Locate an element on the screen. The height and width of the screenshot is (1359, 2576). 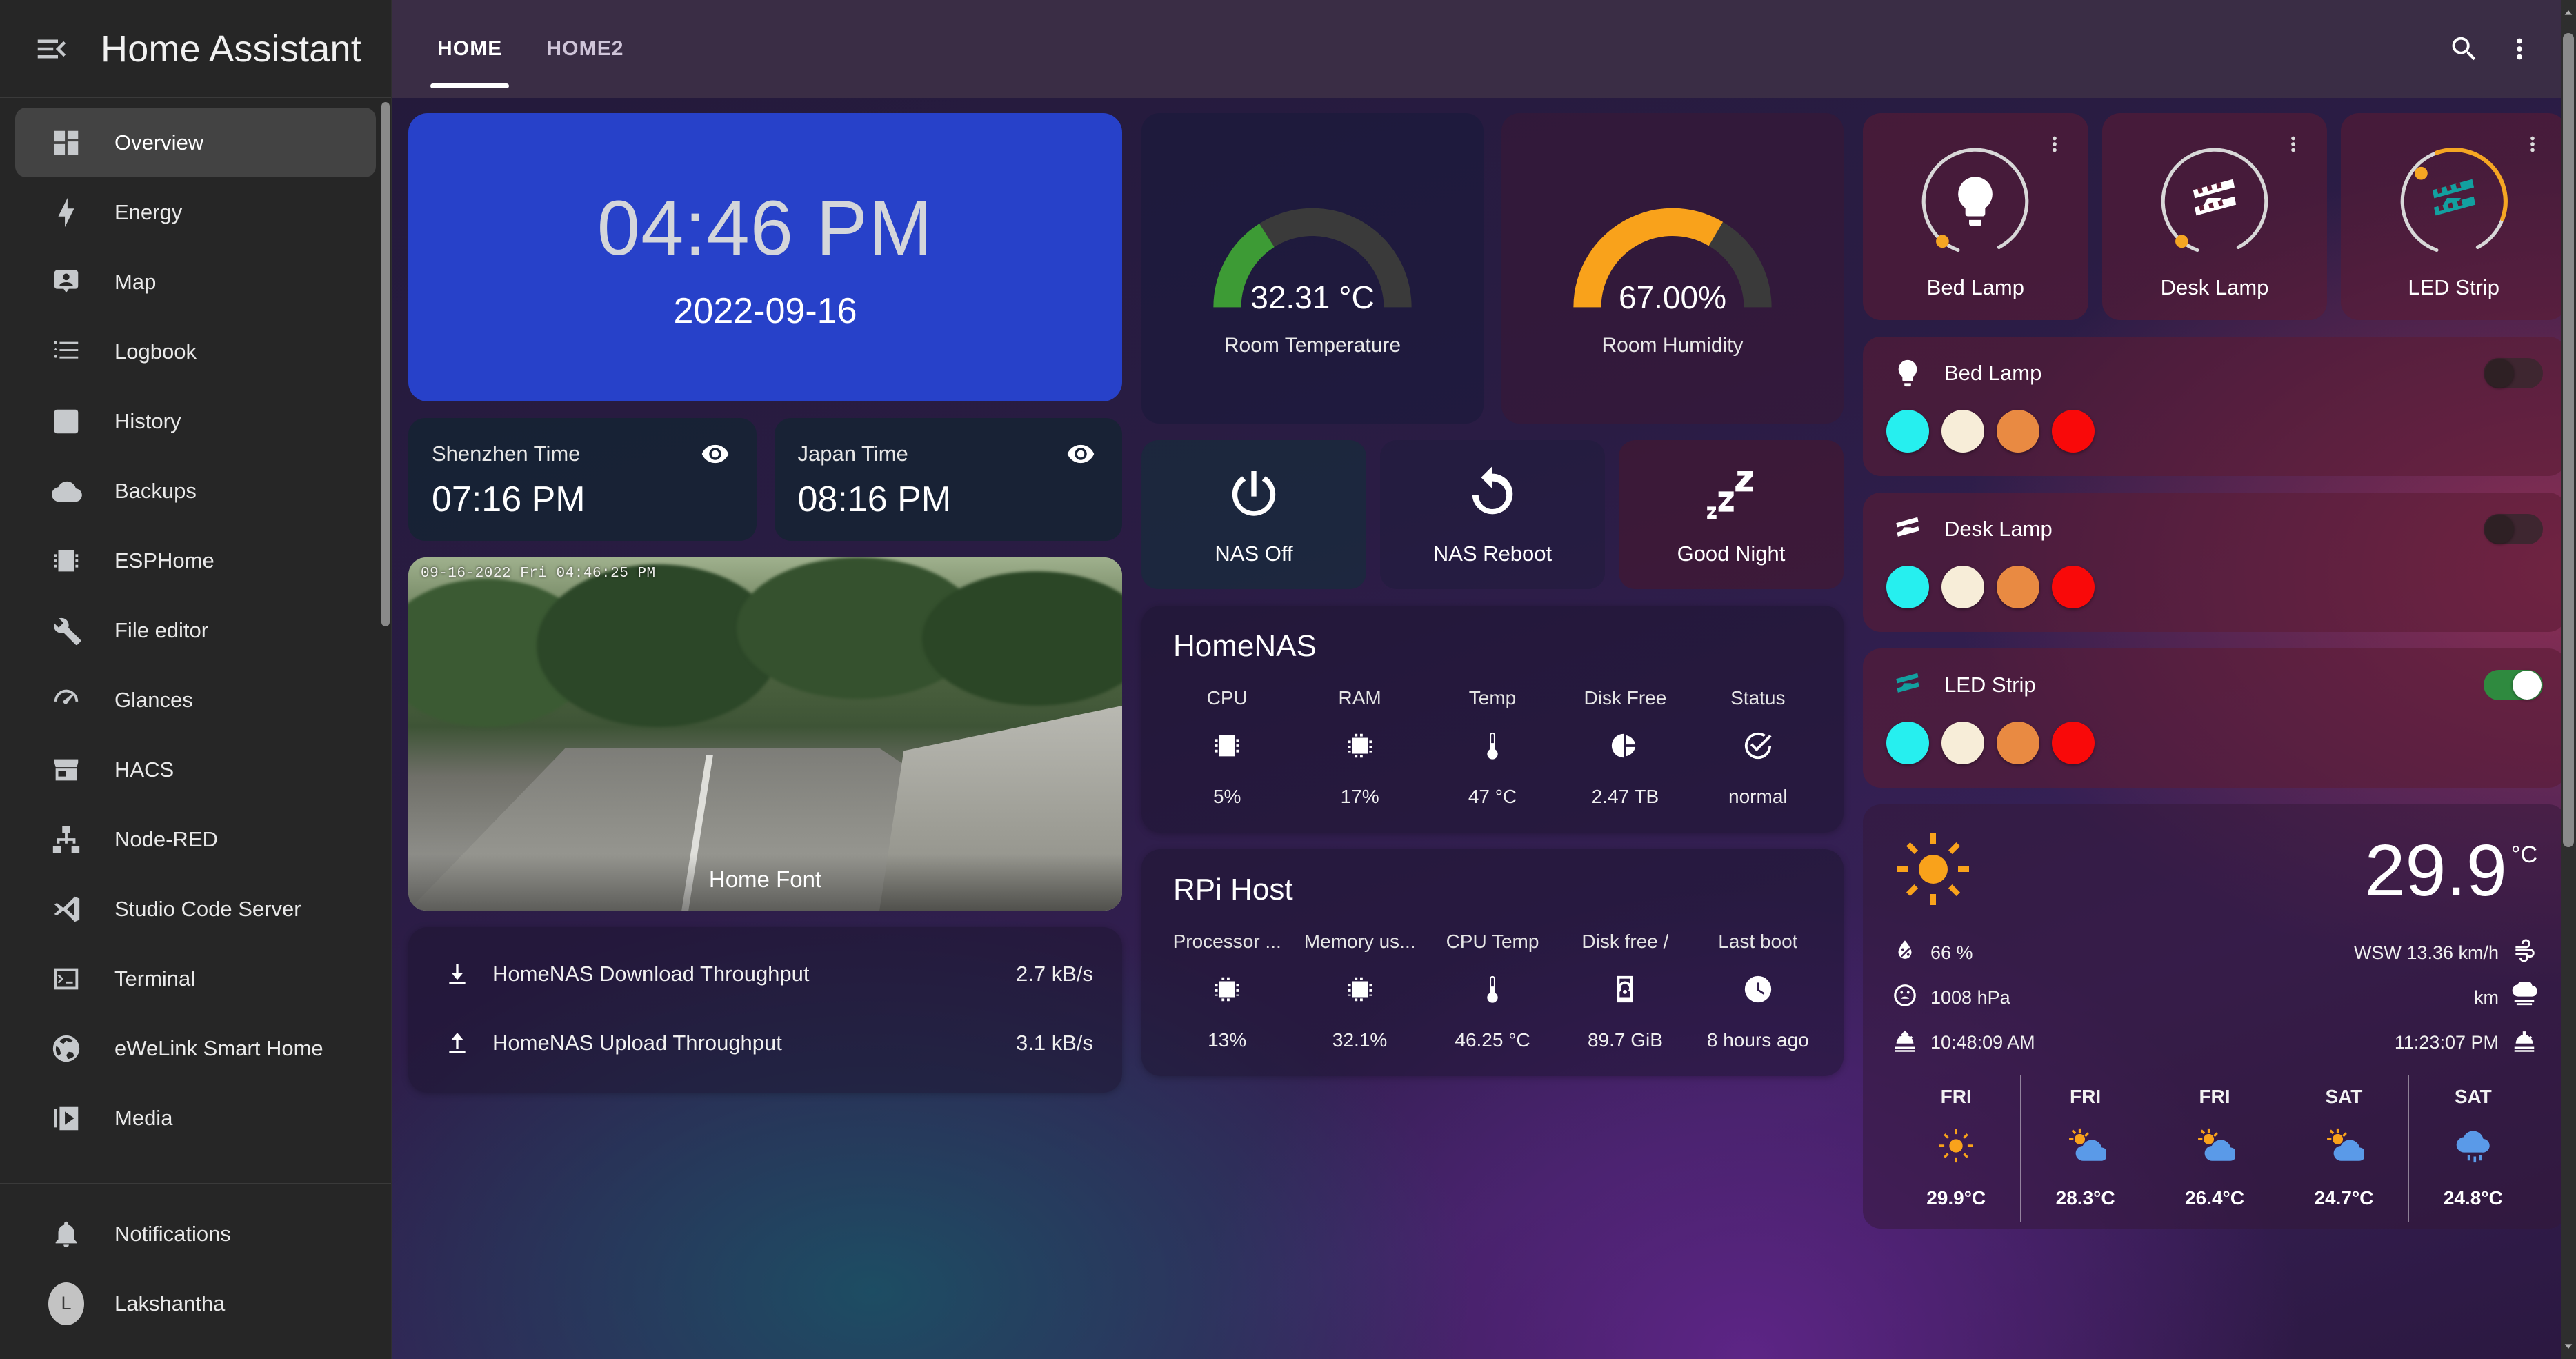
sidebar-item-ewelink-smart-home: eWeLink Smart Home is located at coordinates (195, 1048).